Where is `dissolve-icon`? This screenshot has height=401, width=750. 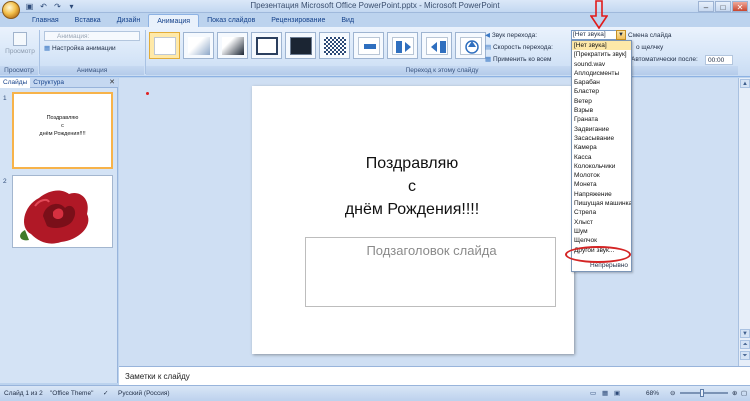 dissolve-icon is located at coordinates (335, 46).